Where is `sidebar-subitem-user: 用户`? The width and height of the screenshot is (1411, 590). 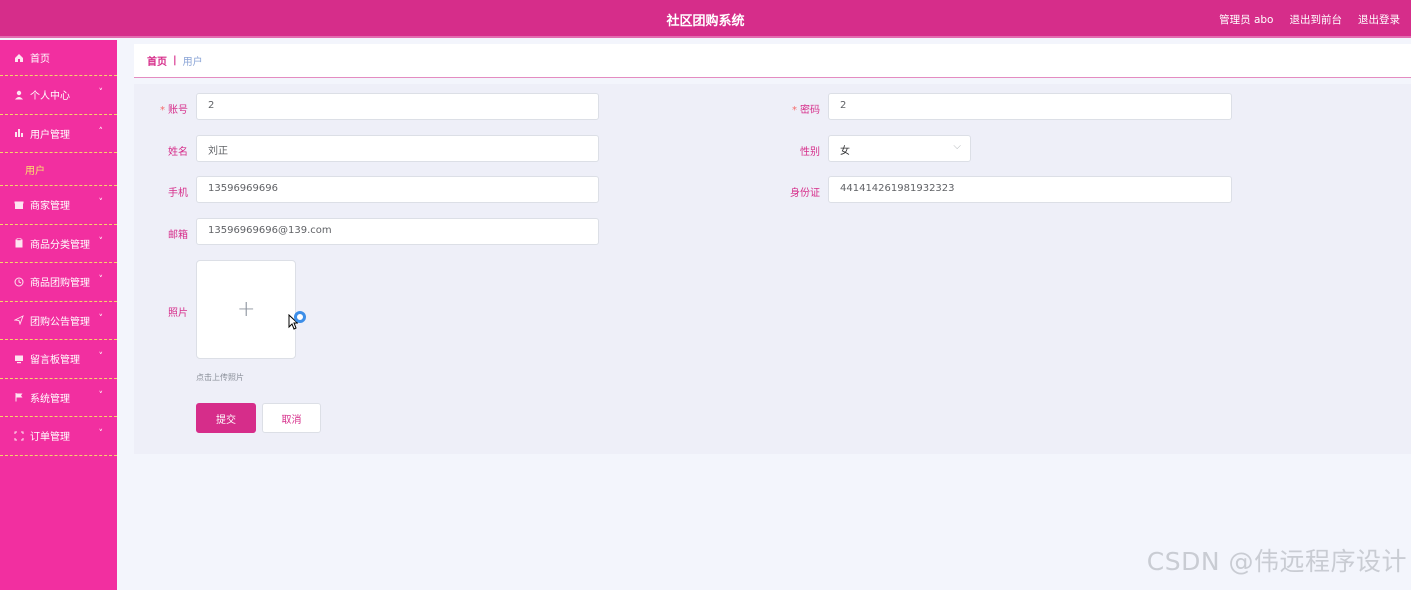
sidebar-subitem-user: 用户 is located at coordinates (58, 169).